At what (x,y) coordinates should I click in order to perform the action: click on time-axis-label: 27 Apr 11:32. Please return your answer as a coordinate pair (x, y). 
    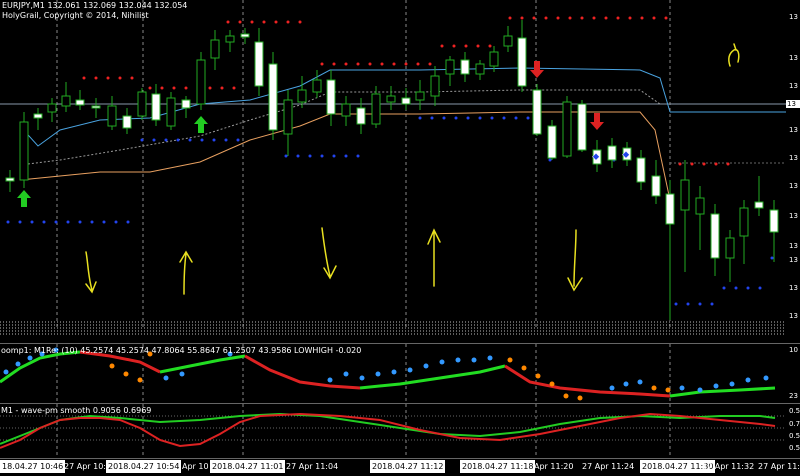
    Looking at the image, I should click on (728, 466).